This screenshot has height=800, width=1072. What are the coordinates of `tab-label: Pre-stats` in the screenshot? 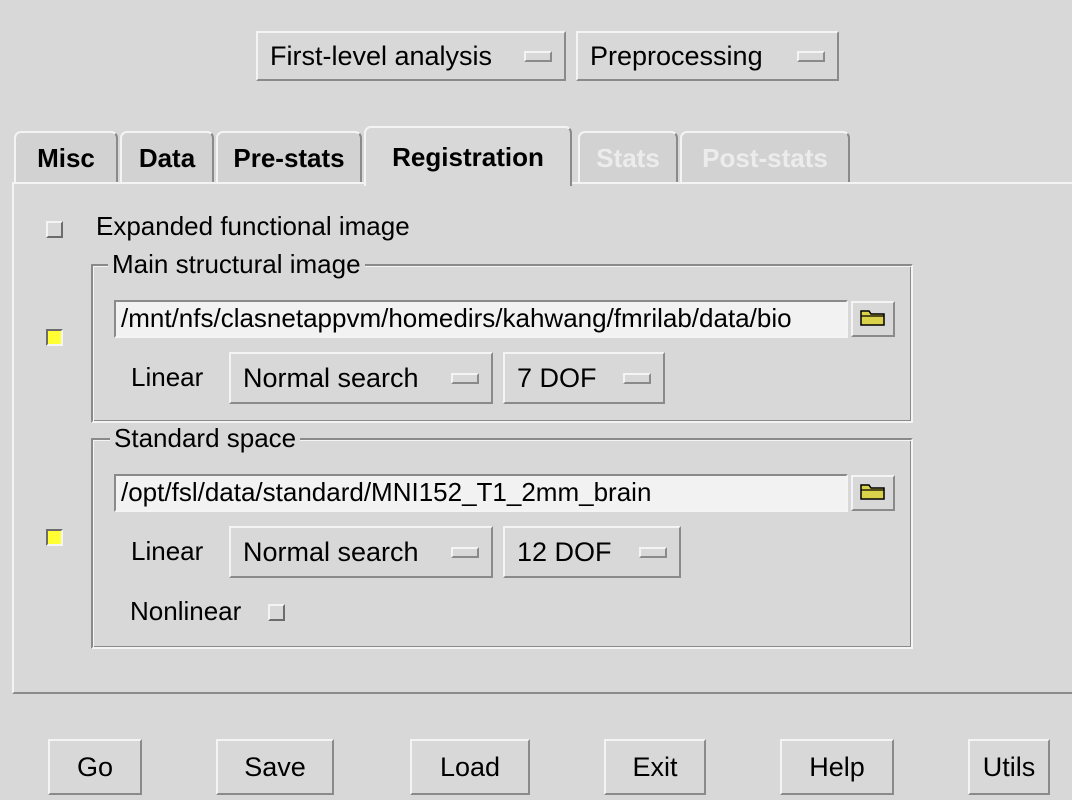 It's located at (289, 157).